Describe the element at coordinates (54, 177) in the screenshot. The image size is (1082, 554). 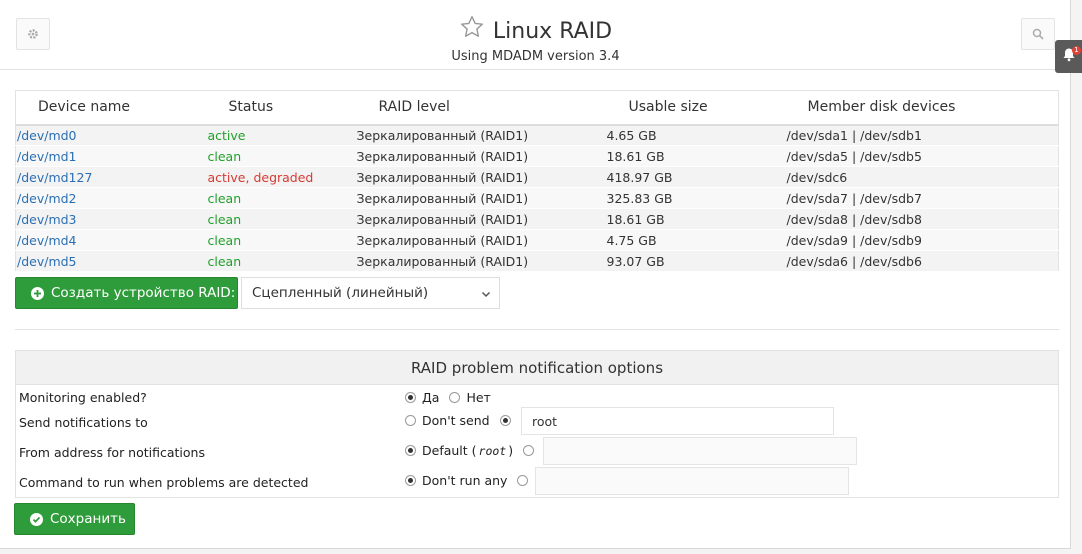
I see `device-link: /dev/md127` at that location.